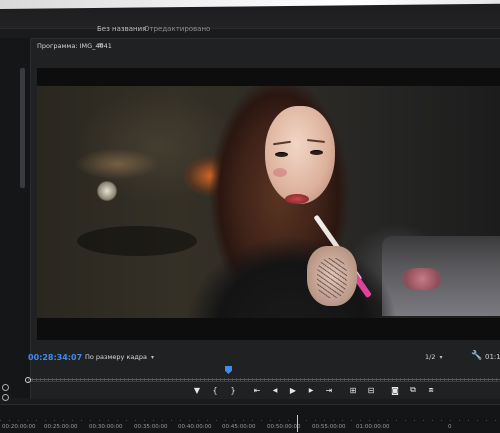 The image size is (500, 433). Describe the element at coordinates (177, 29) in the screenshot. I see `edit-status: Отредактировано` at that location.